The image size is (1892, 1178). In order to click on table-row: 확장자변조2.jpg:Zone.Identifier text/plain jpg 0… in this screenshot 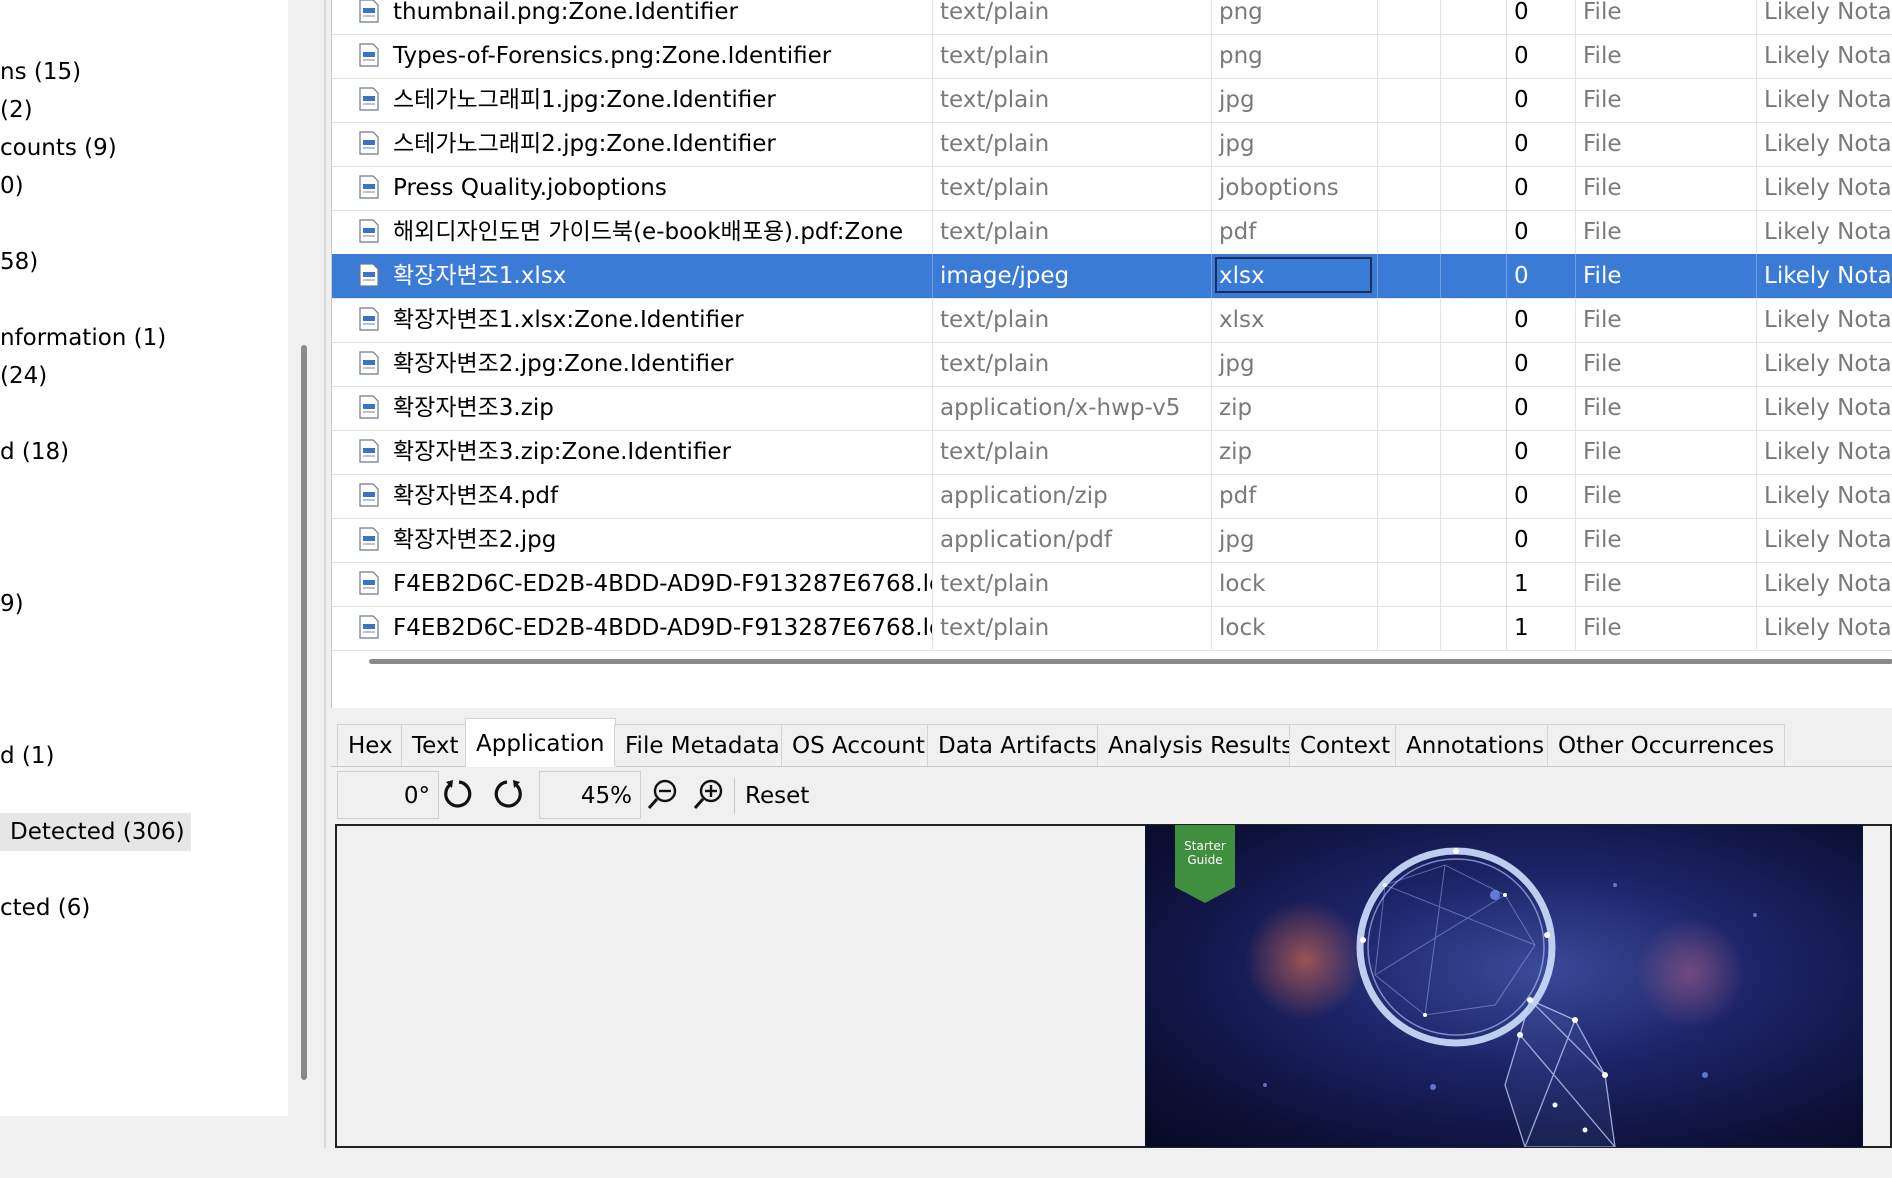, I will do `click(1112, 364)`.